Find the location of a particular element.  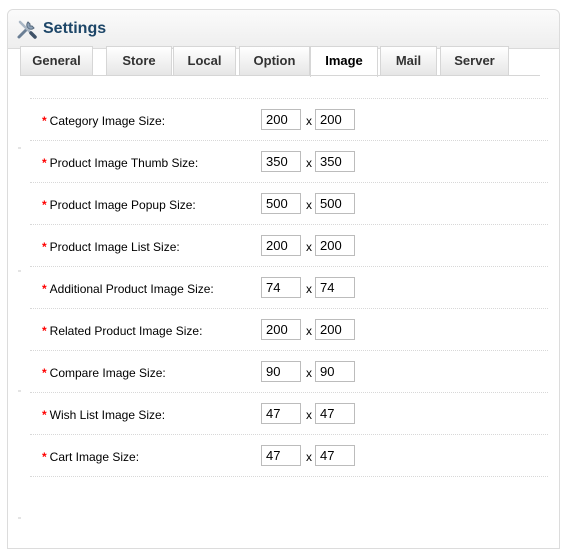

field-label: * Product Image Thumb Size: is located at coordinates (120, 163).